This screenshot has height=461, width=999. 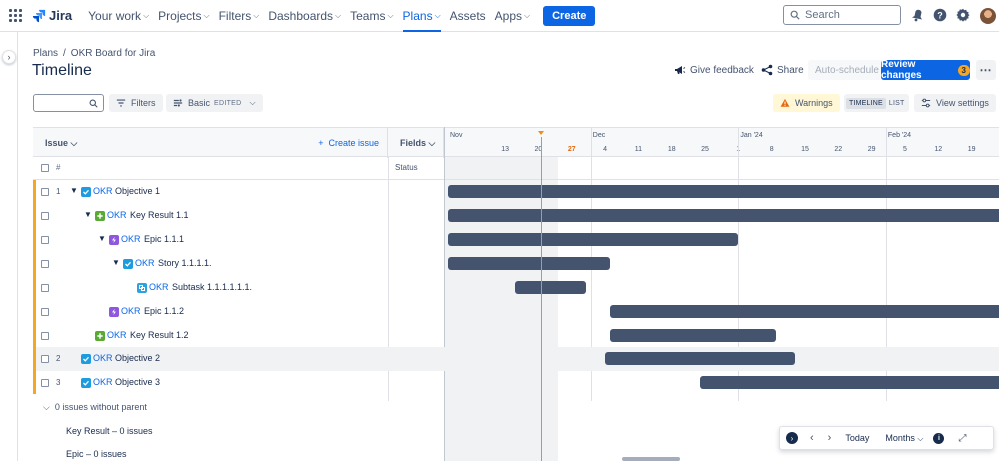 What do you see at coordinates (137, 382) in the screenshot?
I see `issue-title: Objective 3` at bounding box center [137, 382].